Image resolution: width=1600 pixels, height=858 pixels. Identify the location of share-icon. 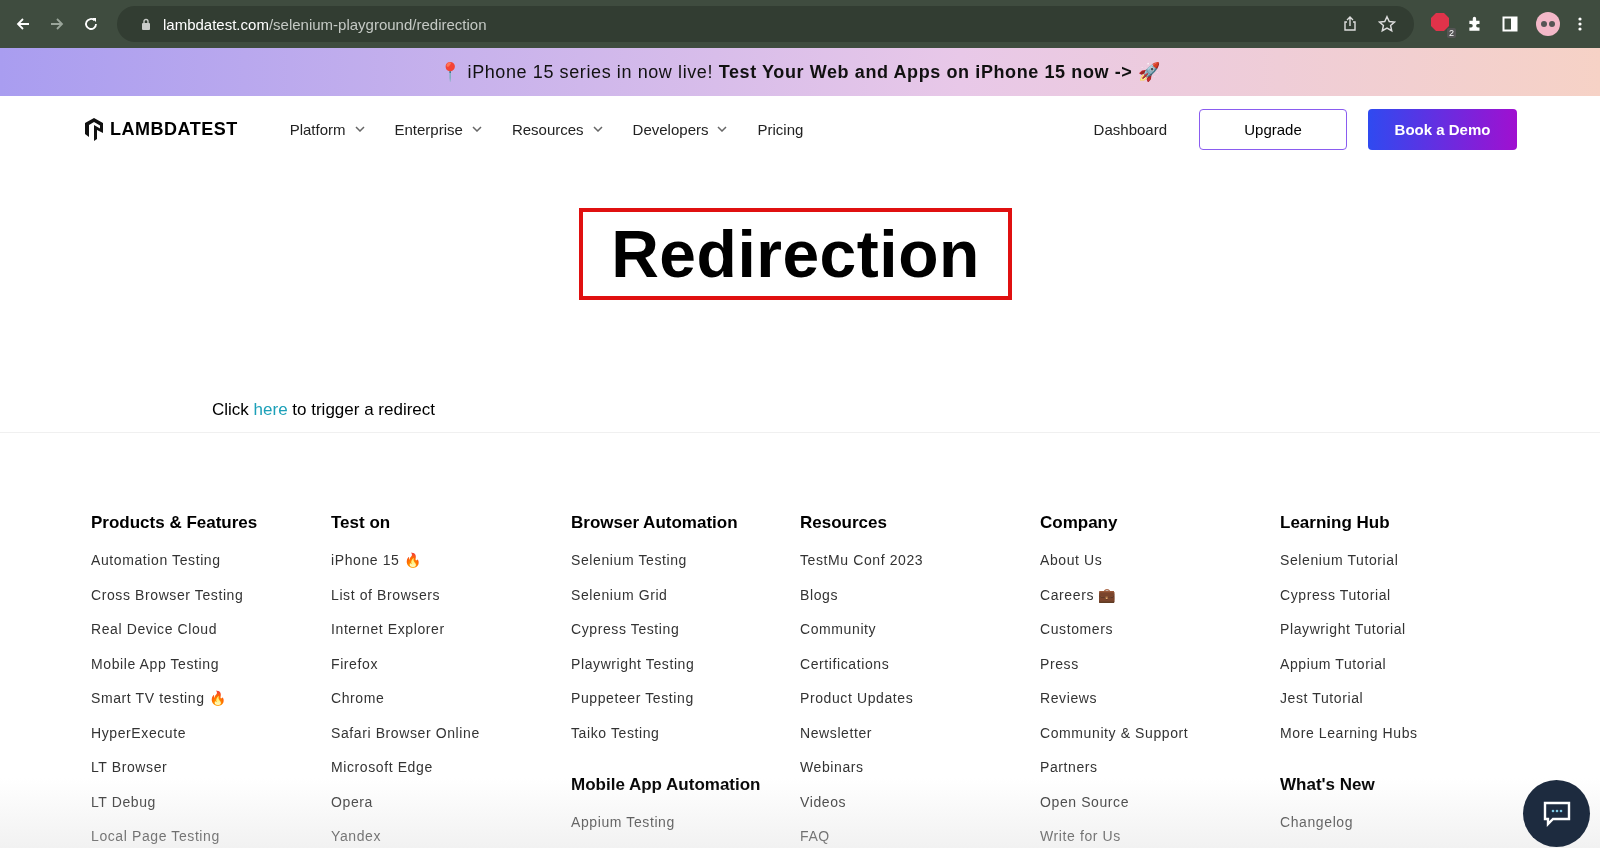
(1350, 24).